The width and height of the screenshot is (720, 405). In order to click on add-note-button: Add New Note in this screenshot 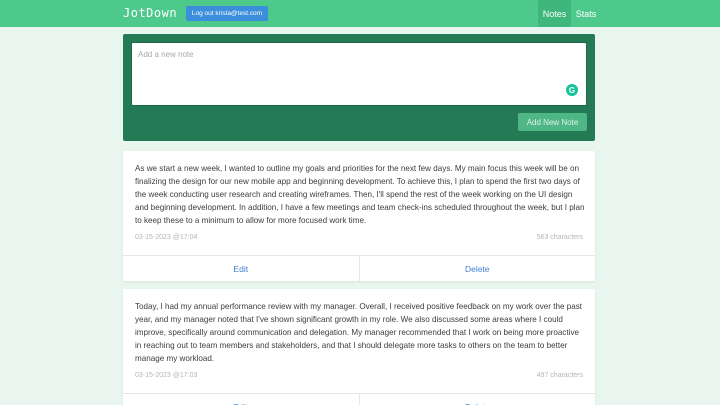, I will do `click(552, 122)`.